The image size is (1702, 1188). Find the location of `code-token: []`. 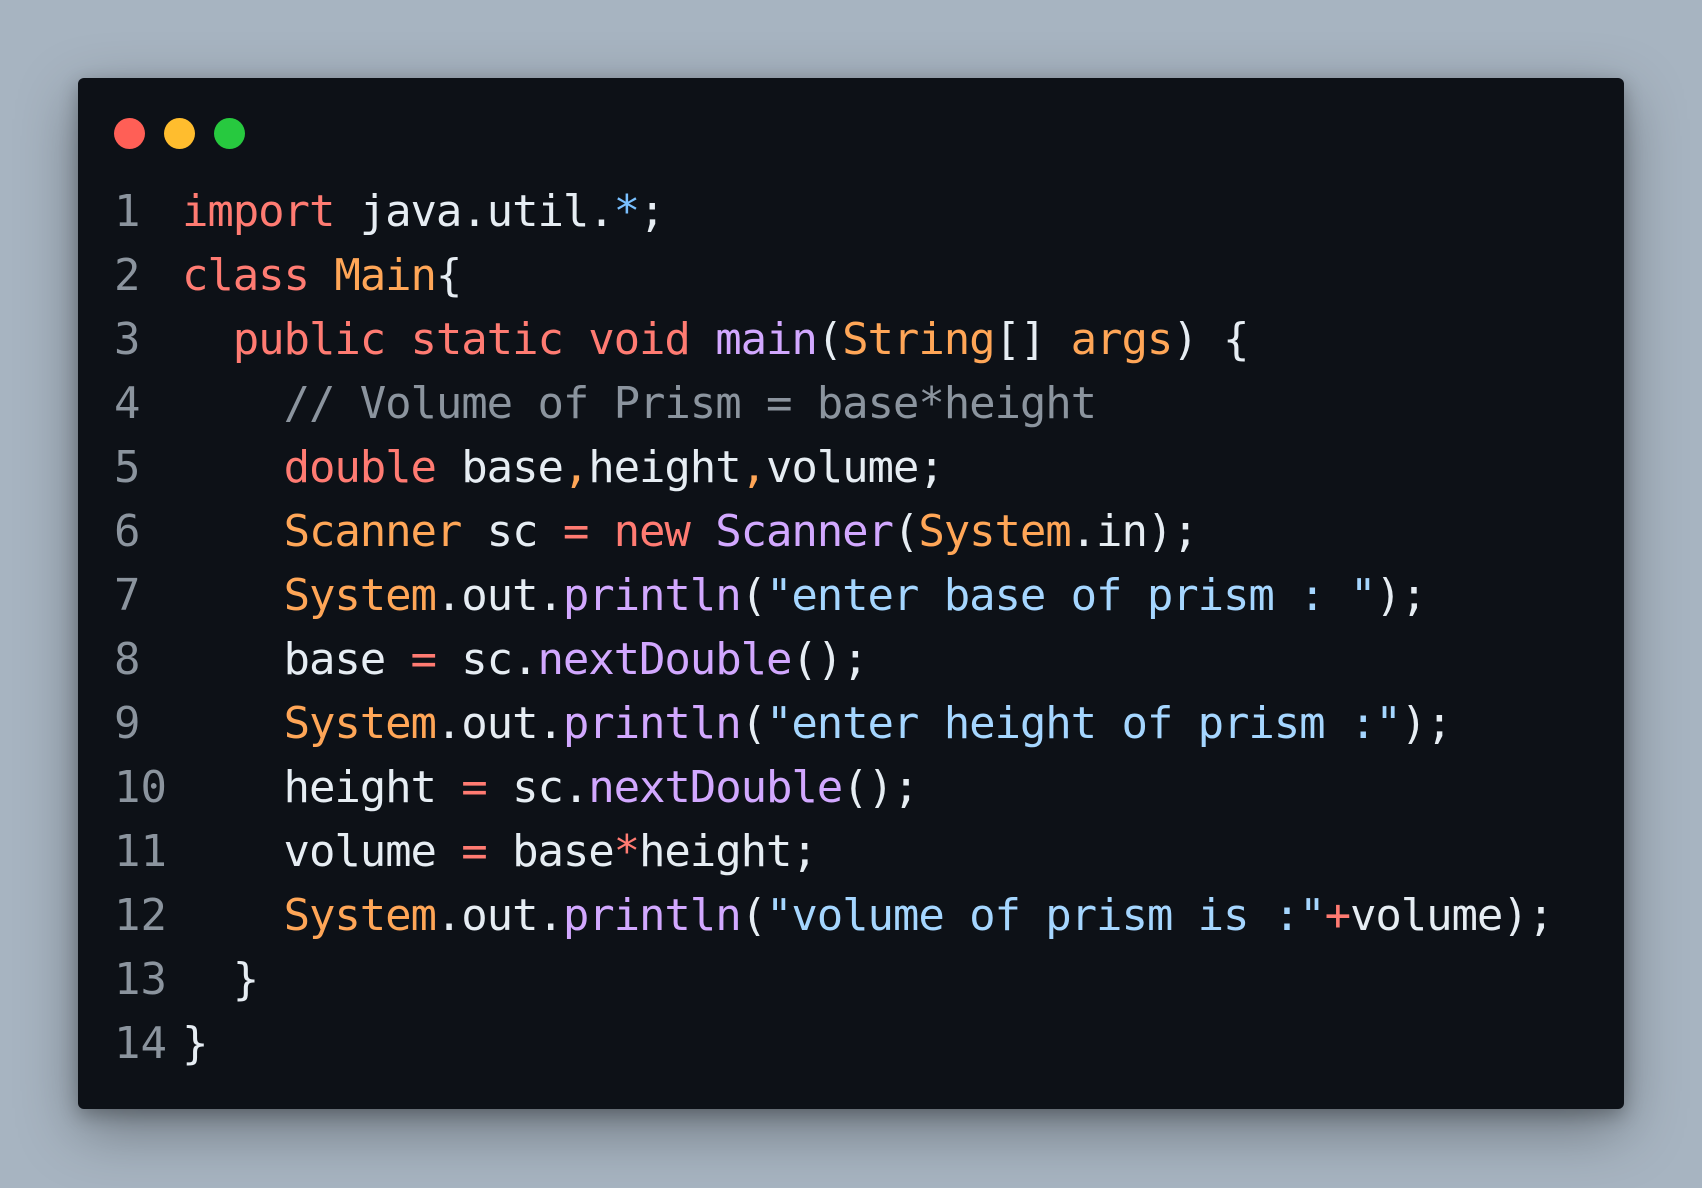

code-token: [] is located at coordinates (1032, 339).